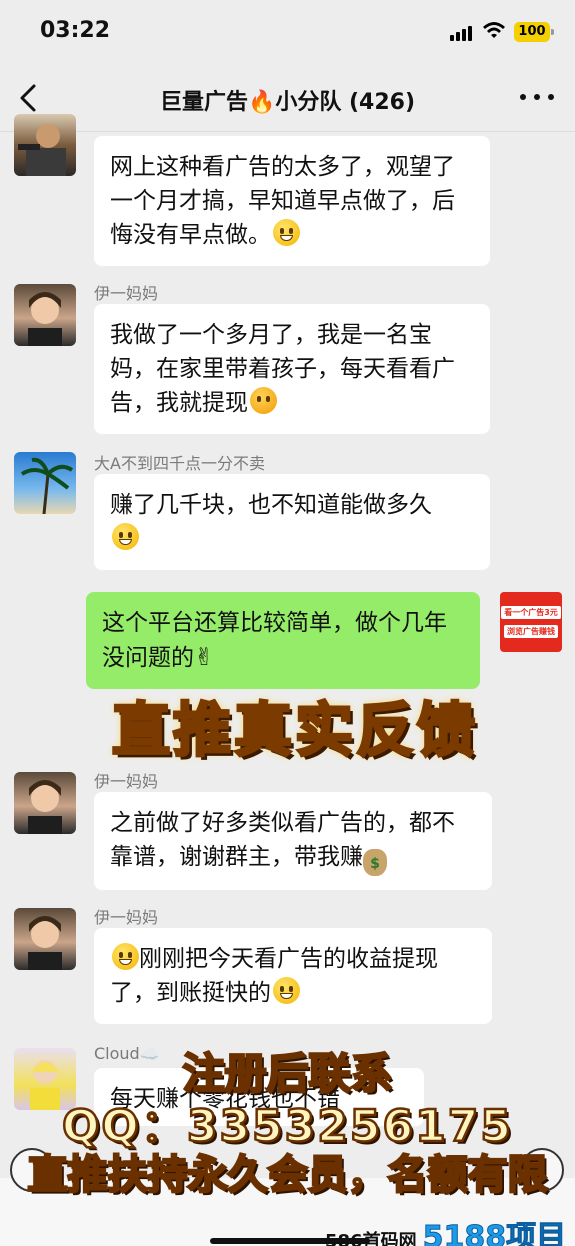 This screenshot has height=1246, width=575. I want to click on home-indicator, so click(290, 1241).